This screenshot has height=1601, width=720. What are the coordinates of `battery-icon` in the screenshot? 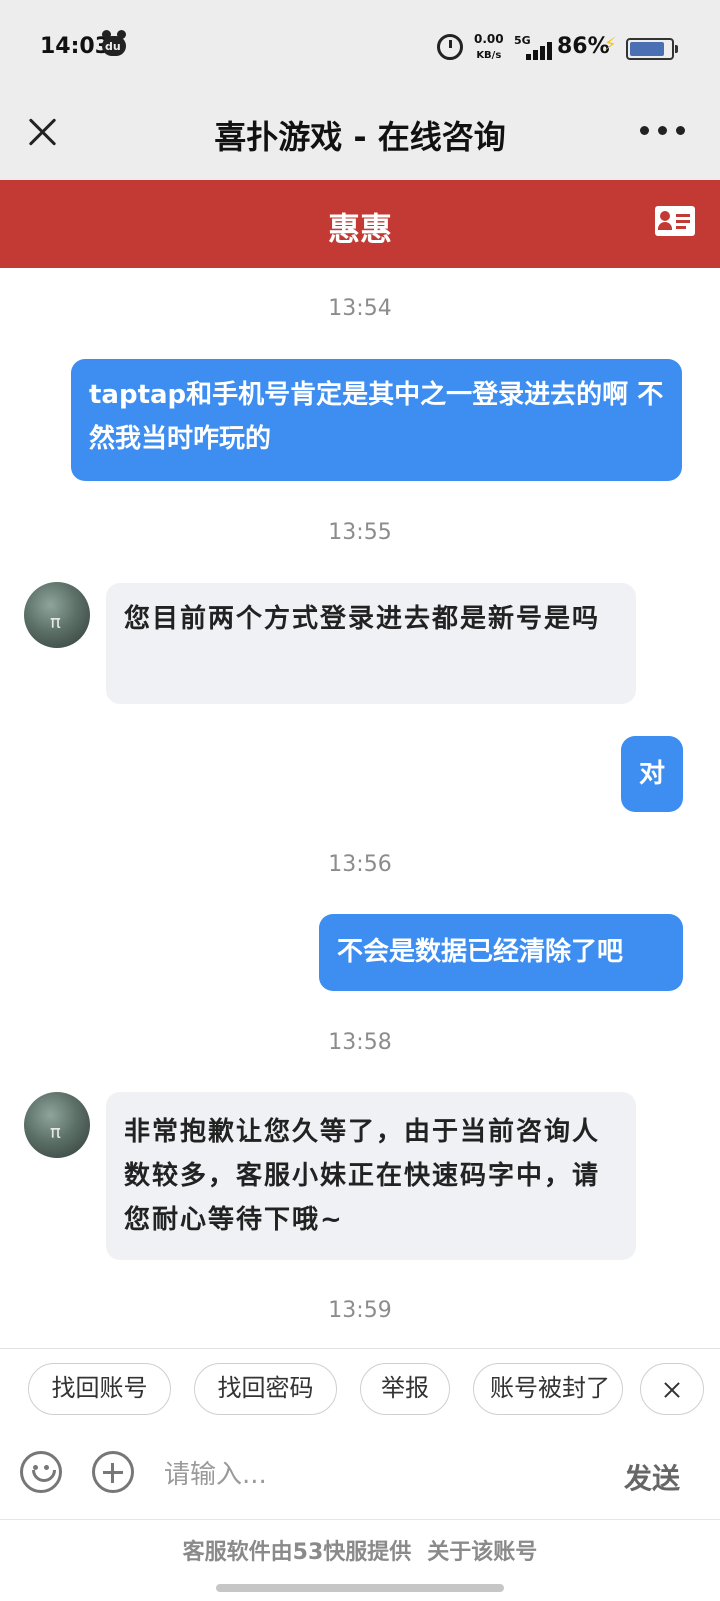 It's located at (652, 49).